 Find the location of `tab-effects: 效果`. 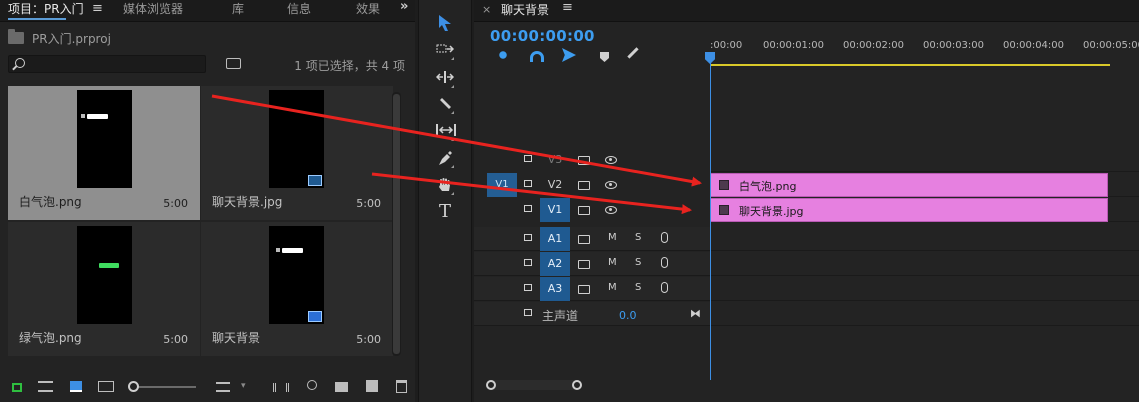

tab-effects: 效果 is located at coordinates (368, 11).